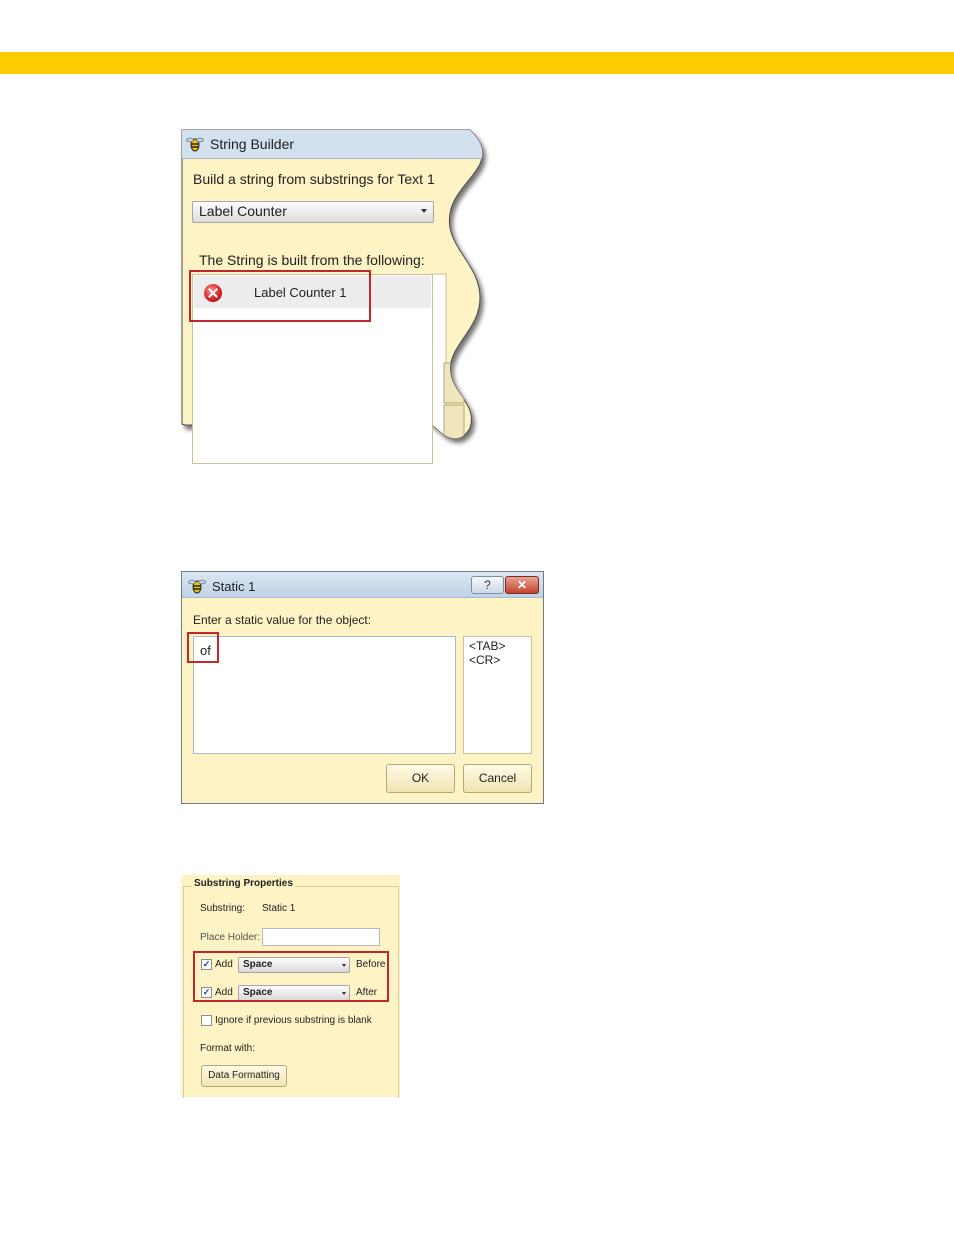 This screenshot has width=954, height=1235. Describe the element at coordinates (424, 211) in the screenshot. I see `chevron-down-icon` at that location.